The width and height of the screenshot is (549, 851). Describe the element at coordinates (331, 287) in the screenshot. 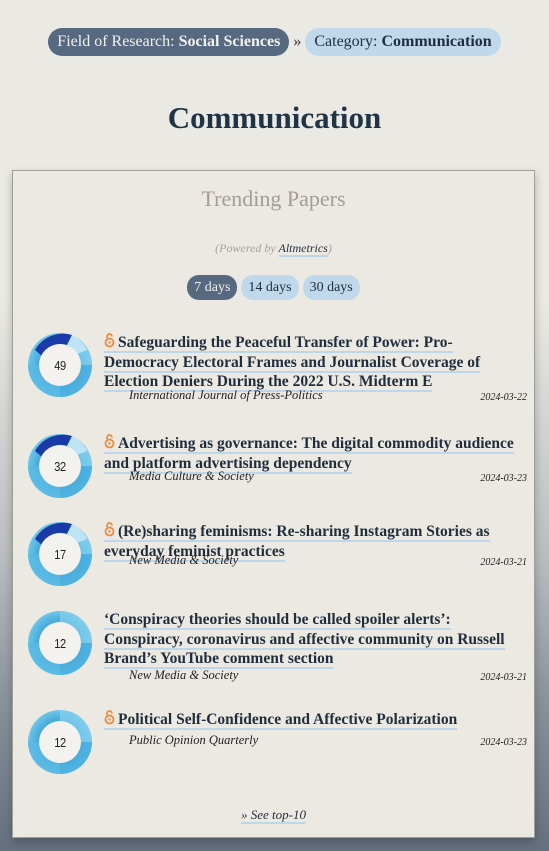

I see `tab-30-days: 30 days` at that location.